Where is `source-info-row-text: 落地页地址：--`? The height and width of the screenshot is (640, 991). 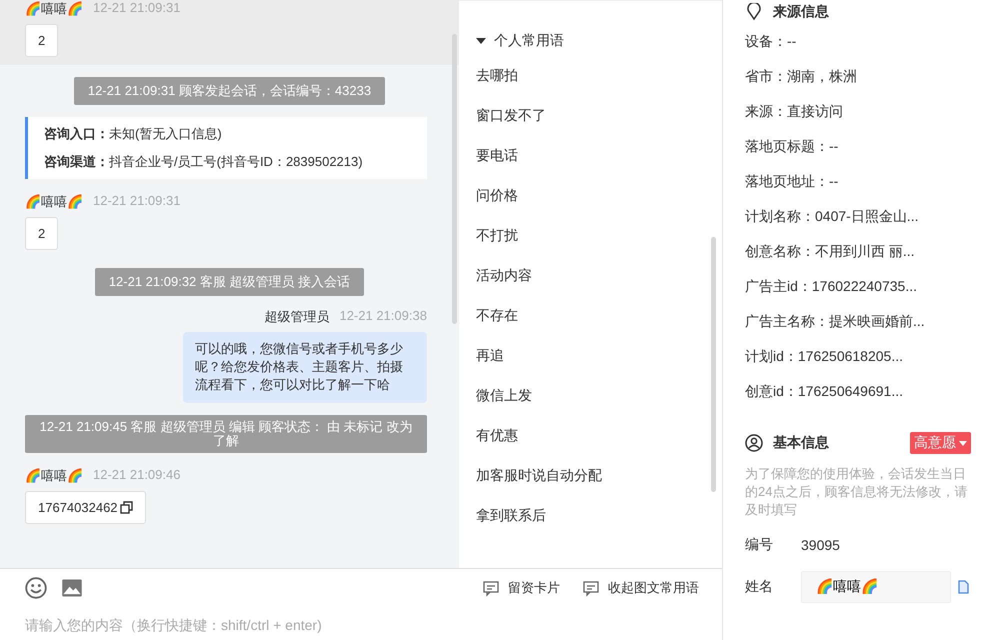 source-info-row-text: 落地页地址：-- is located at coordinates (792, 181).